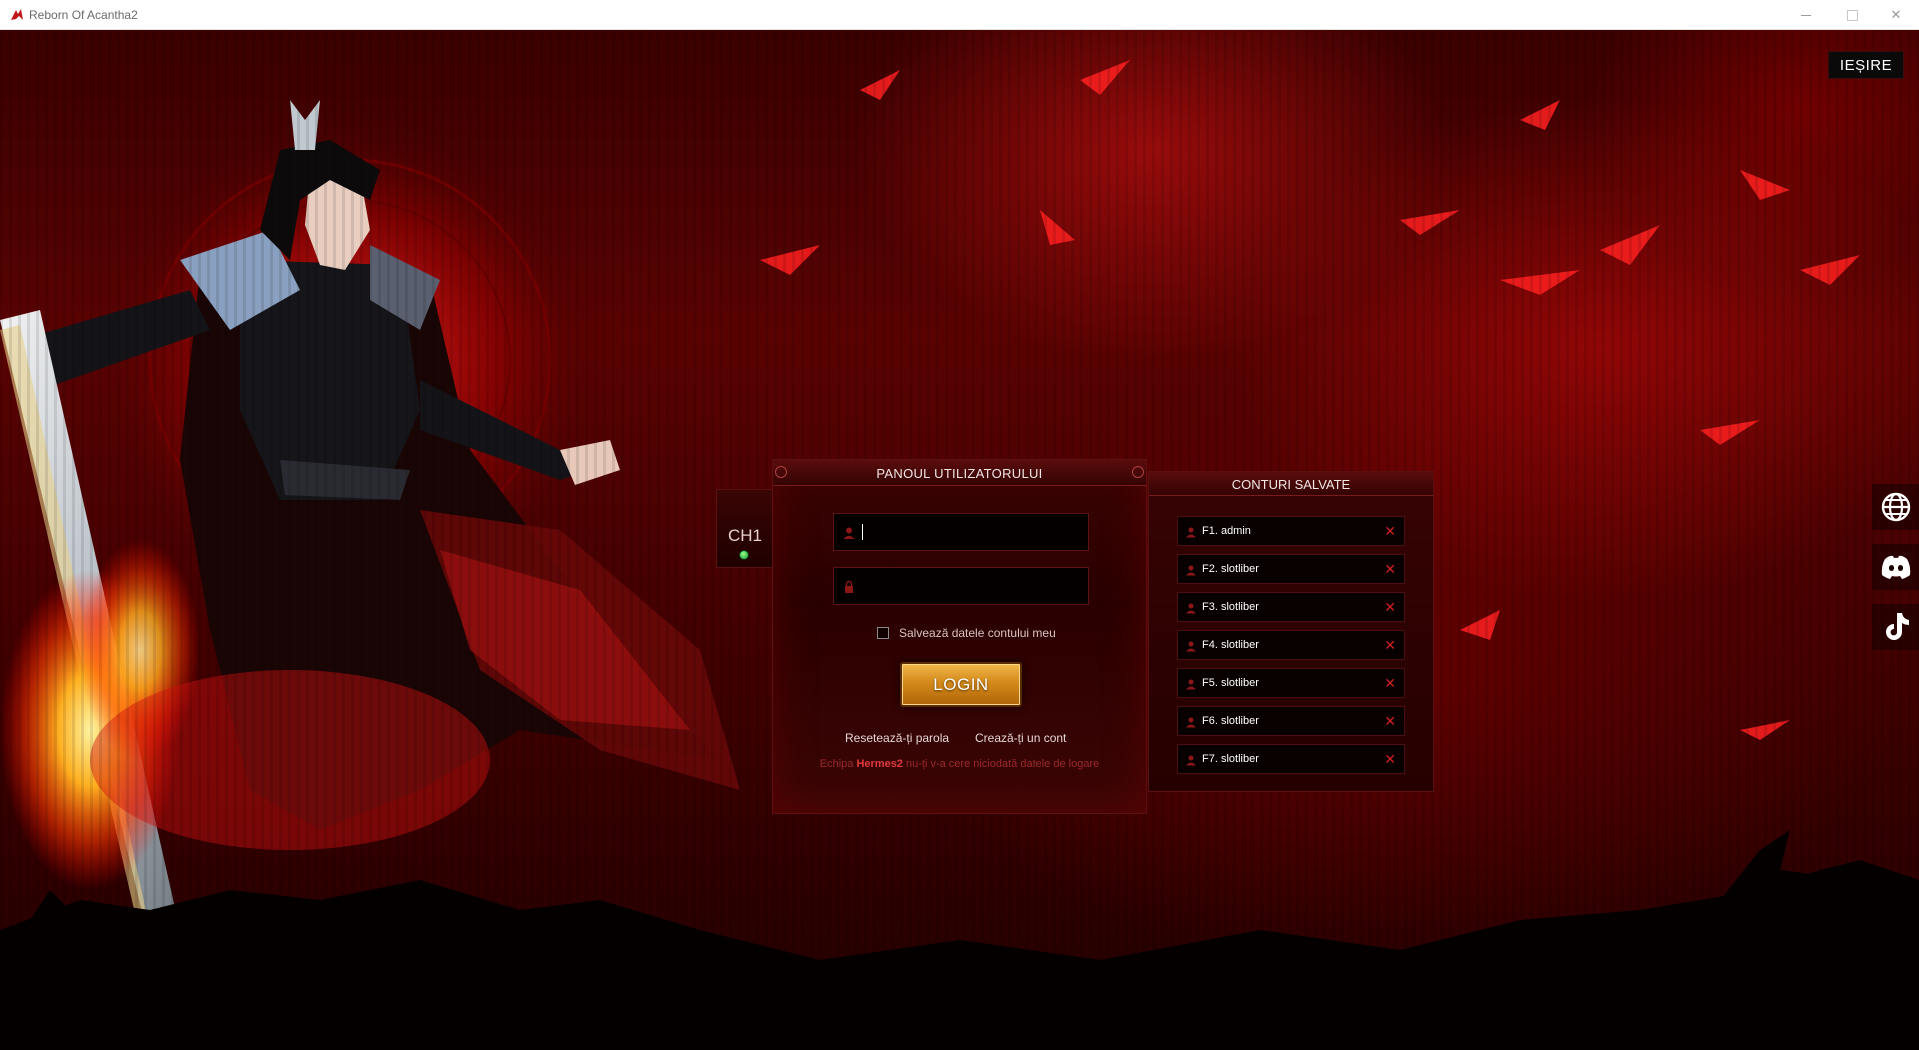 Image resolution: width=1919 pixels, height=1050 pixels. Describe the element at coordinates (838, 764) in the screenshot. I see `warning-prefix: Echipa` at that location.